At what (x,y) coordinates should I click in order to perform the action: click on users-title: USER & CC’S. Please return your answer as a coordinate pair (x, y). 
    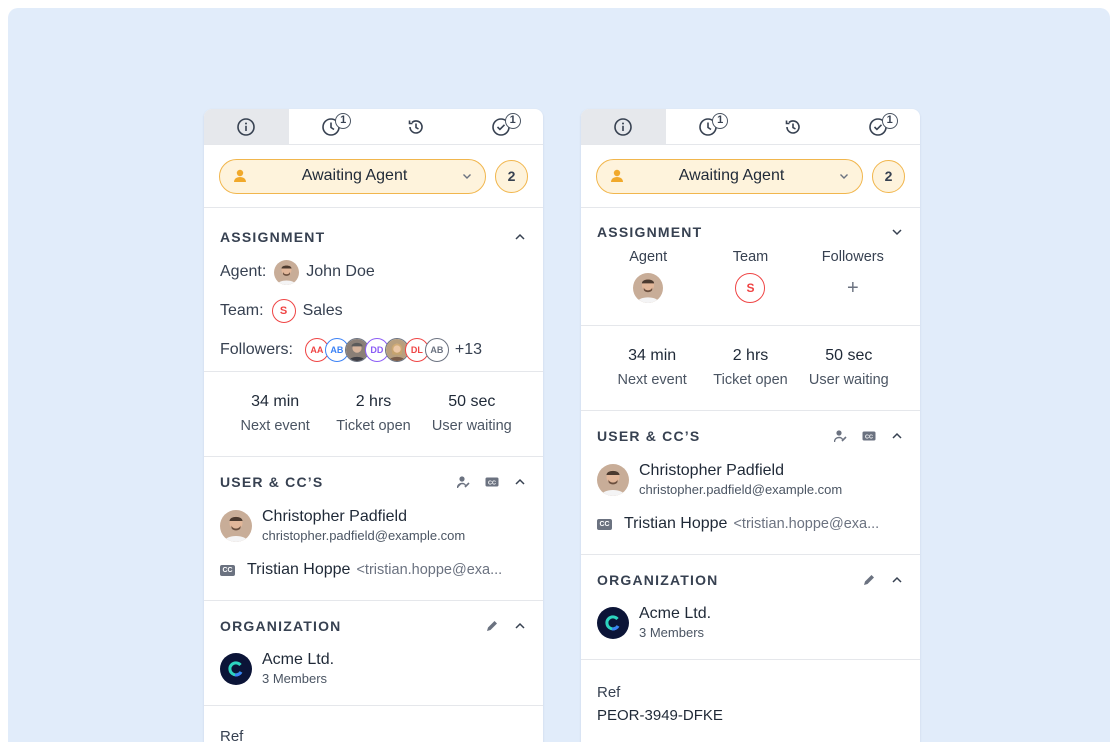
    Looking at the image, I should click on (649, 436).